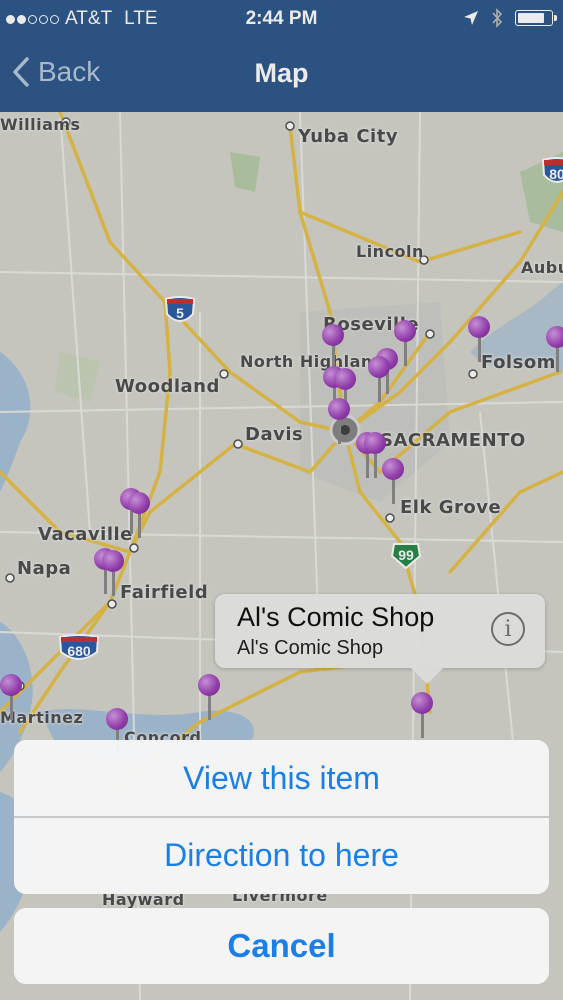  I want to click on map-label-auburn: Aubu, so click(542, 267).